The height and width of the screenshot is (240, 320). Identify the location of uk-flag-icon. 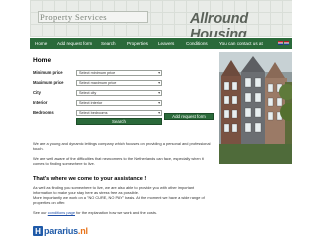
(280, 43).